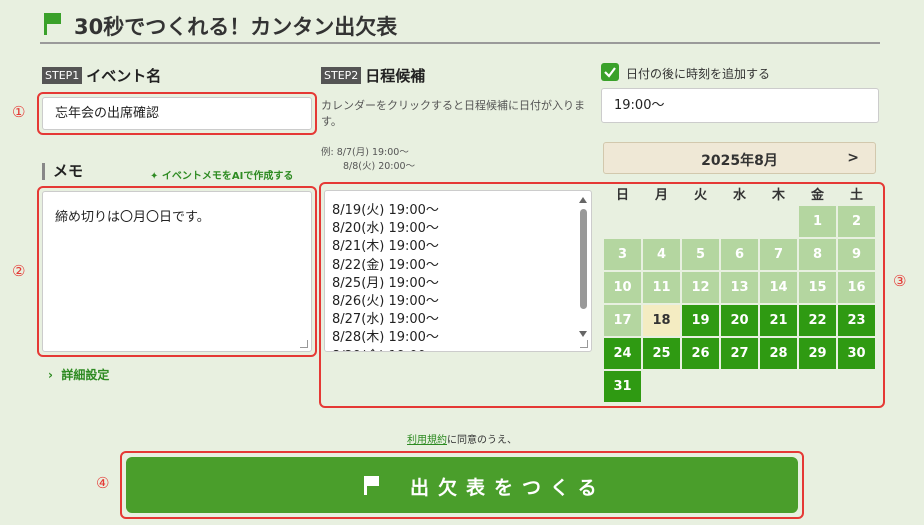  Describe the element at coordinates (739, 320) in the screenshot. I see `calendar-day-20: 20` at that location.